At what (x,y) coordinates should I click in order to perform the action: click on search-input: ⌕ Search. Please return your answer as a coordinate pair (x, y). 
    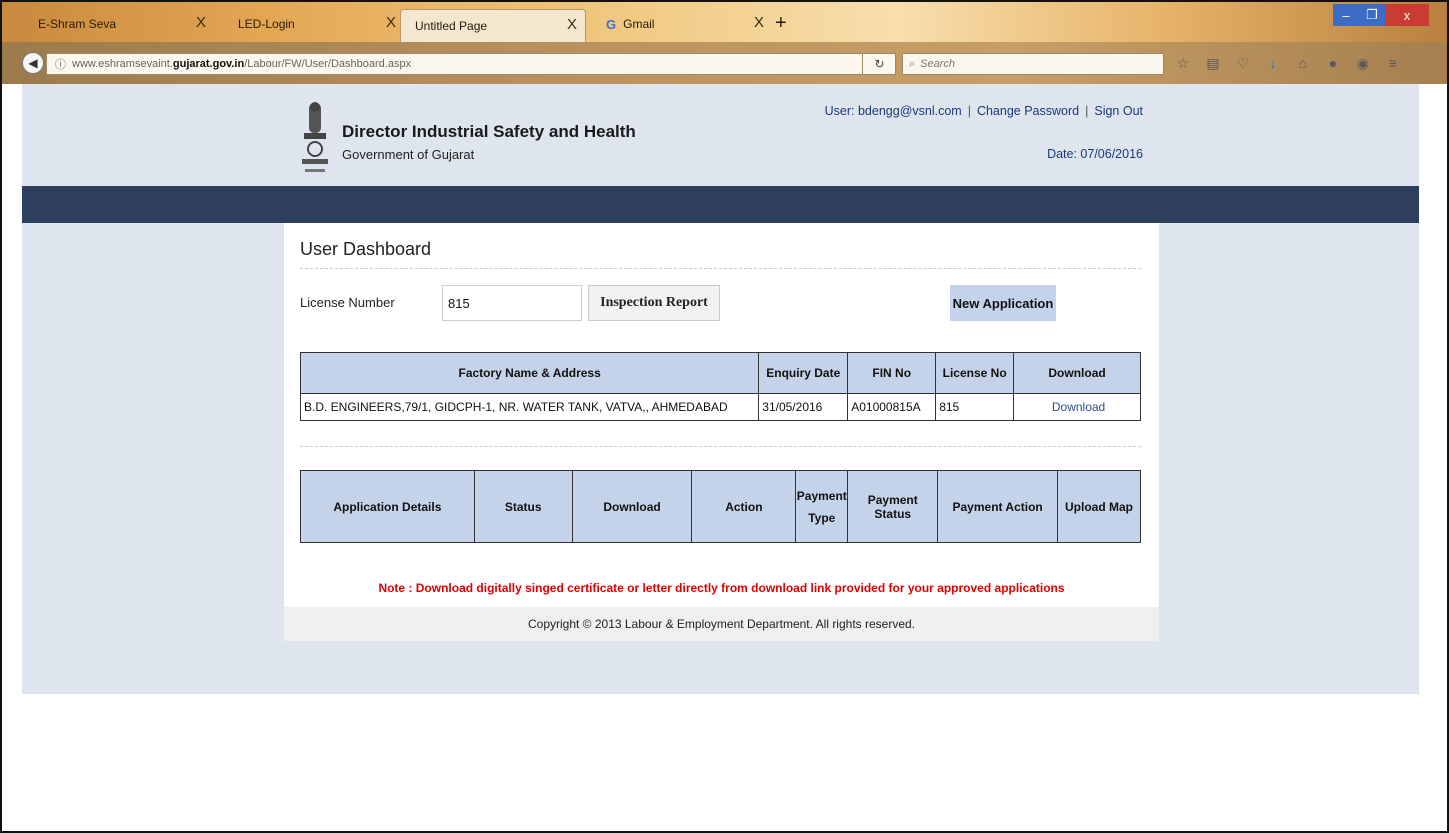
    Looking at the image, I should click on (1033, 64).